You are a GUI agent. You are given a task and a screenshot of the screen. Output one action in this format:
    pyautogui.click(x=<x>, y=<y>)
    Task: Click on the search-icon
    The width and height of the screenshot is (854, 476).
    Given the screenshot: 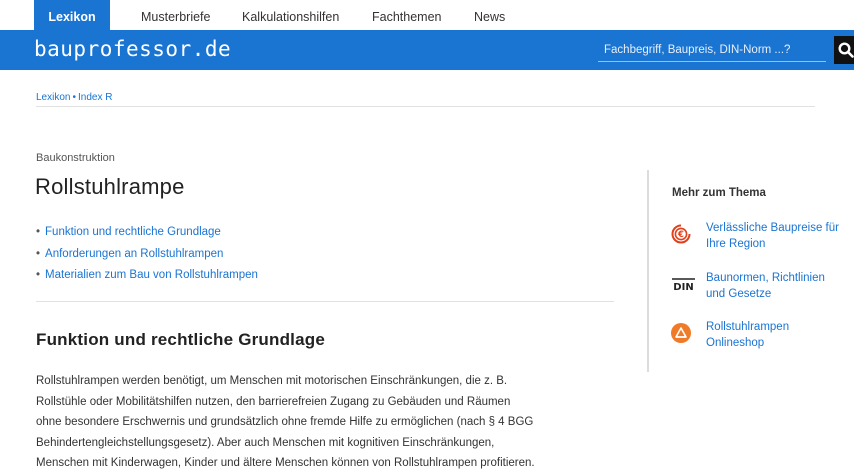 What is the action you would take?
    pyautogui.click(x=846, y=50)
    